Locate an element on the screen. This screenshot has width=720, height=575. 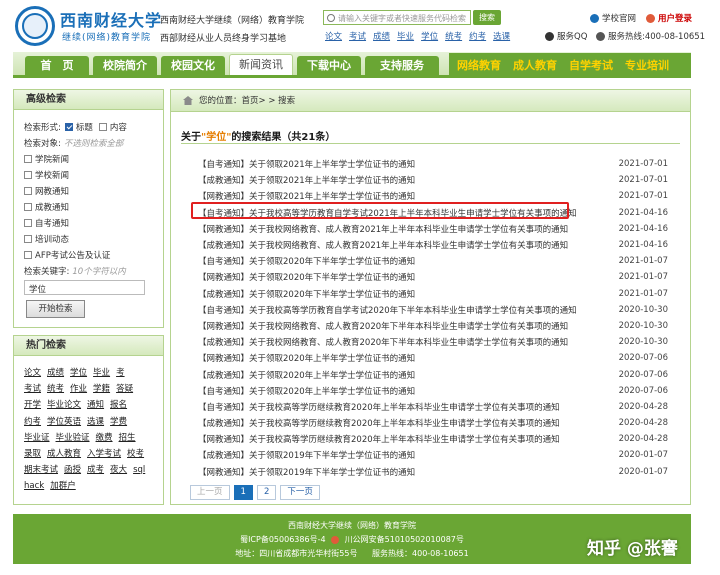
hot-search-link: 统考 is located at coordinates (55, 389).